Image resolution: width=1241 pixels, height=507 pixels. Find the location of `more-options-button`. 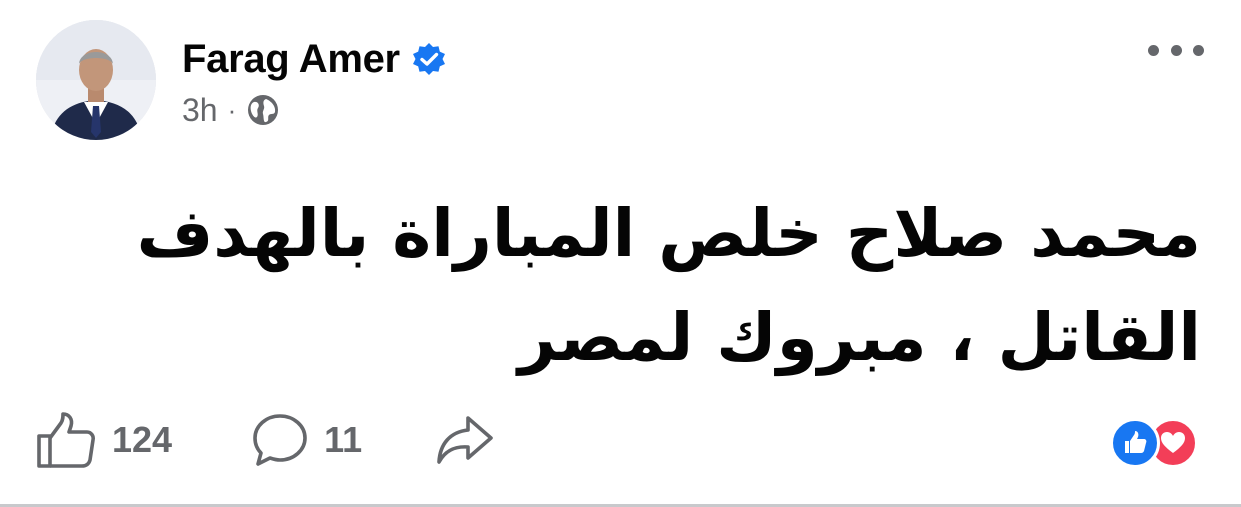

more-options-button is located at coordinates (1176, 50).